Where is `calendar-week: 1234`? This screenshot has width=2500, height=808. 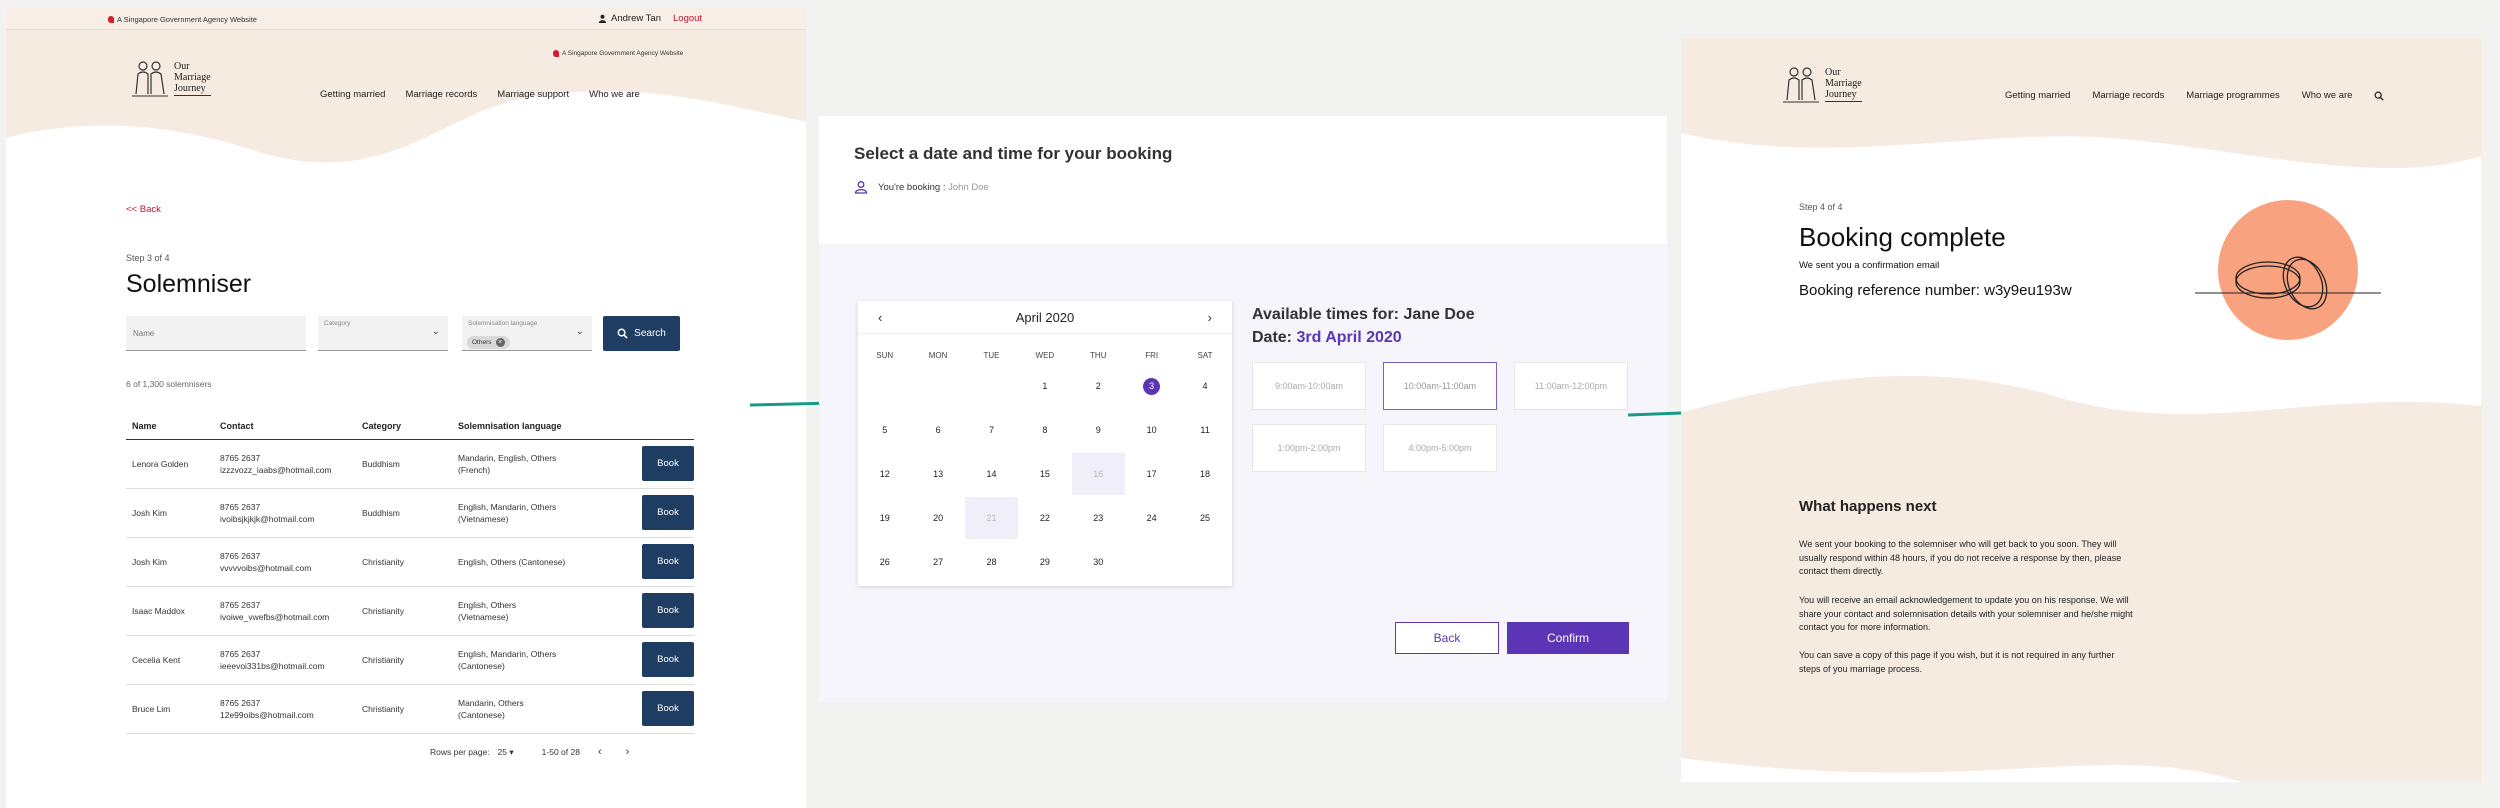 calendar-week: 1234 is located at coordinates (1045, 386).